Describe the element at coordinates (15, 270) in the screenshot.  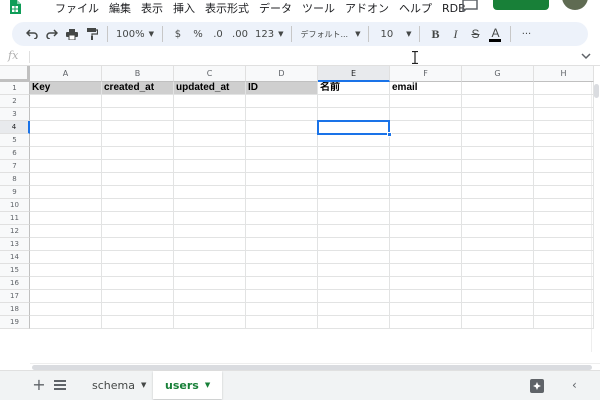
I see `row-header-15: 15` at that location.